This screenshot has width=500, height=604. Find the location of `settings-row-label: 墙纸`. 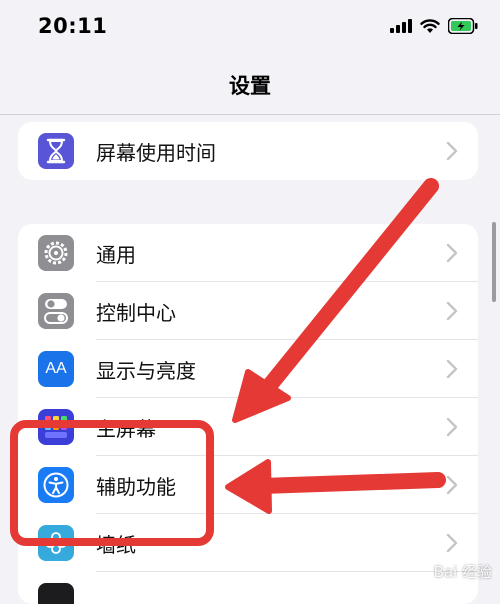

settings-row-label: 墙纸 is located at coordinates (116, 544).